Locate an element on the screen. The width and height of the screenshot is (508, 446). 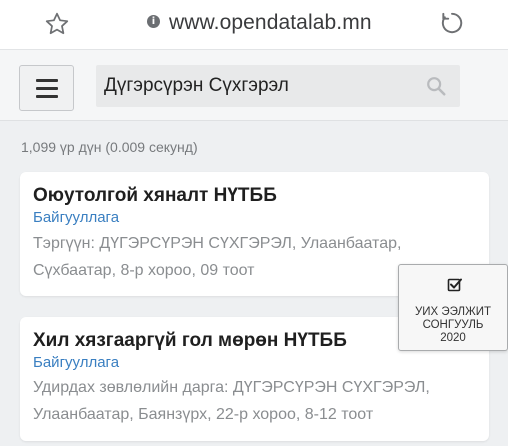
search-icon is located at coordinates (436, 86).